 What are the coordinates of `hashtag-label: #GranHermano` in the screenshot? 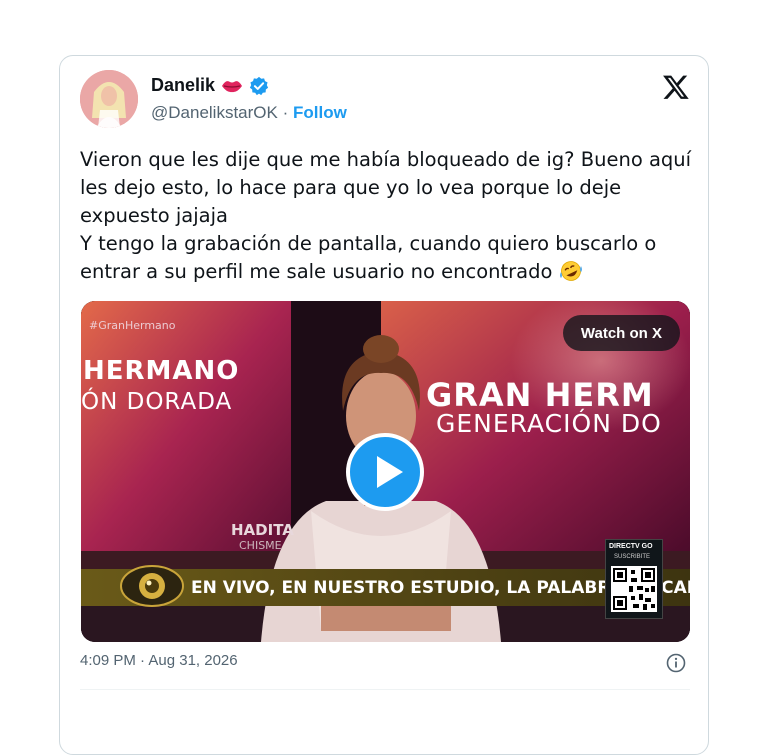 It's located at (132, 325).